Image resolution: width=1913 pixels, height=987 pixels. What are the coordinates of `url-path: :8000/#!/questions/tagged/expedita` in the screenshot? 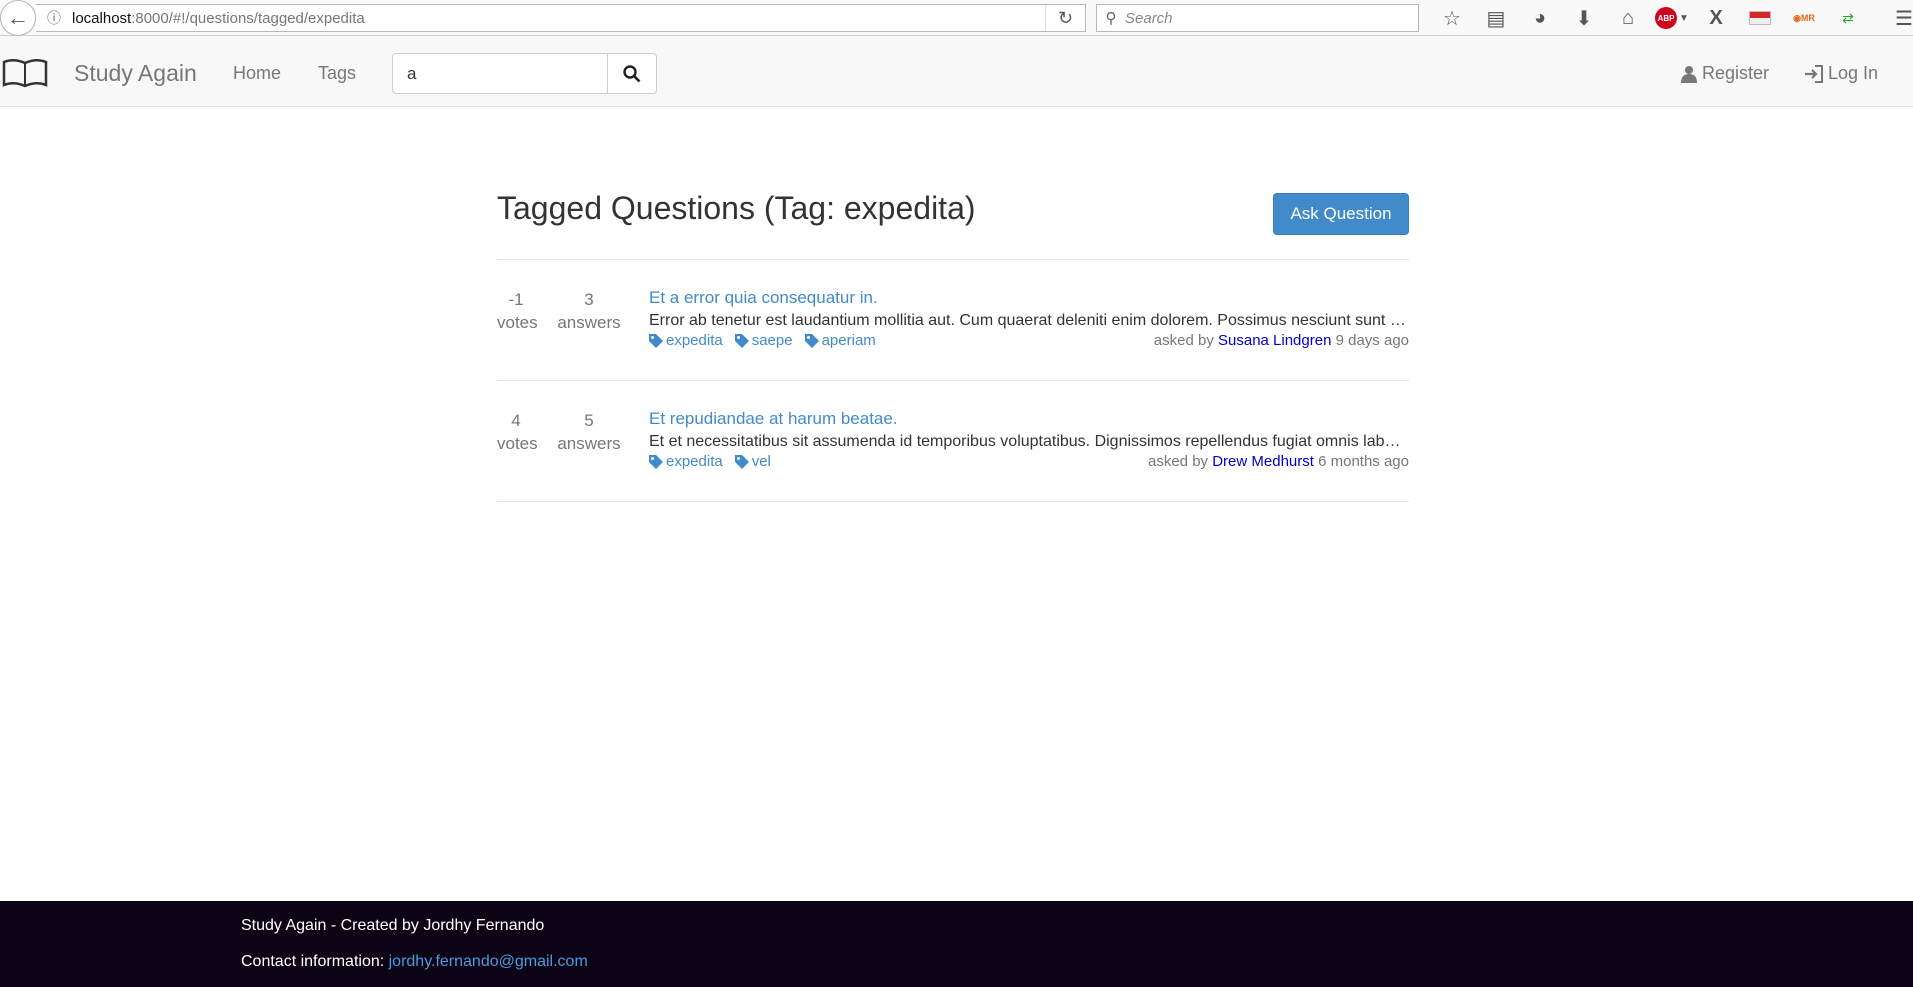 It's located at (248, 18).